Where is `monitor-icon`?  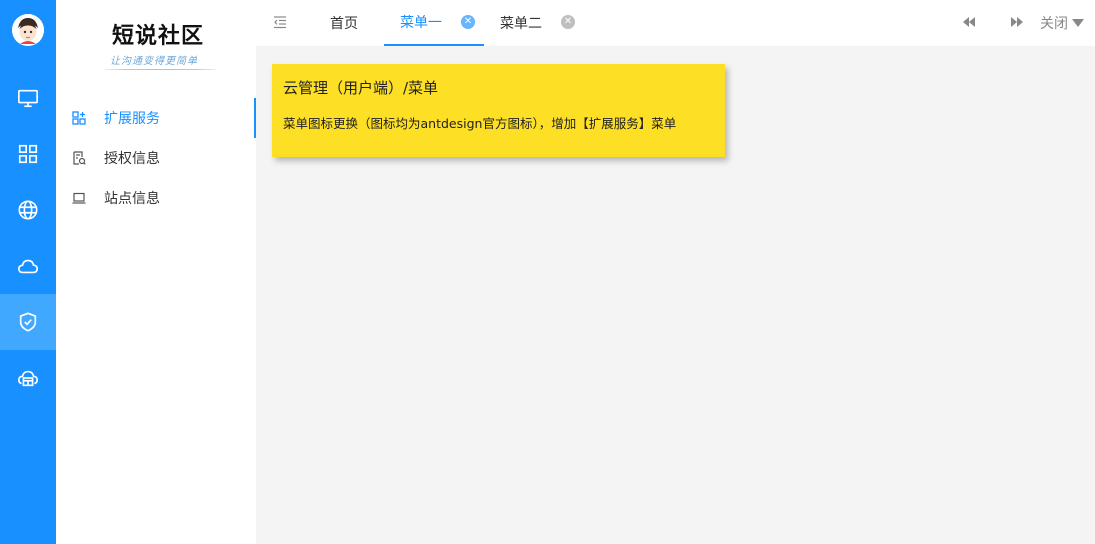 monitor-icon is located at coordinates (28, 98).